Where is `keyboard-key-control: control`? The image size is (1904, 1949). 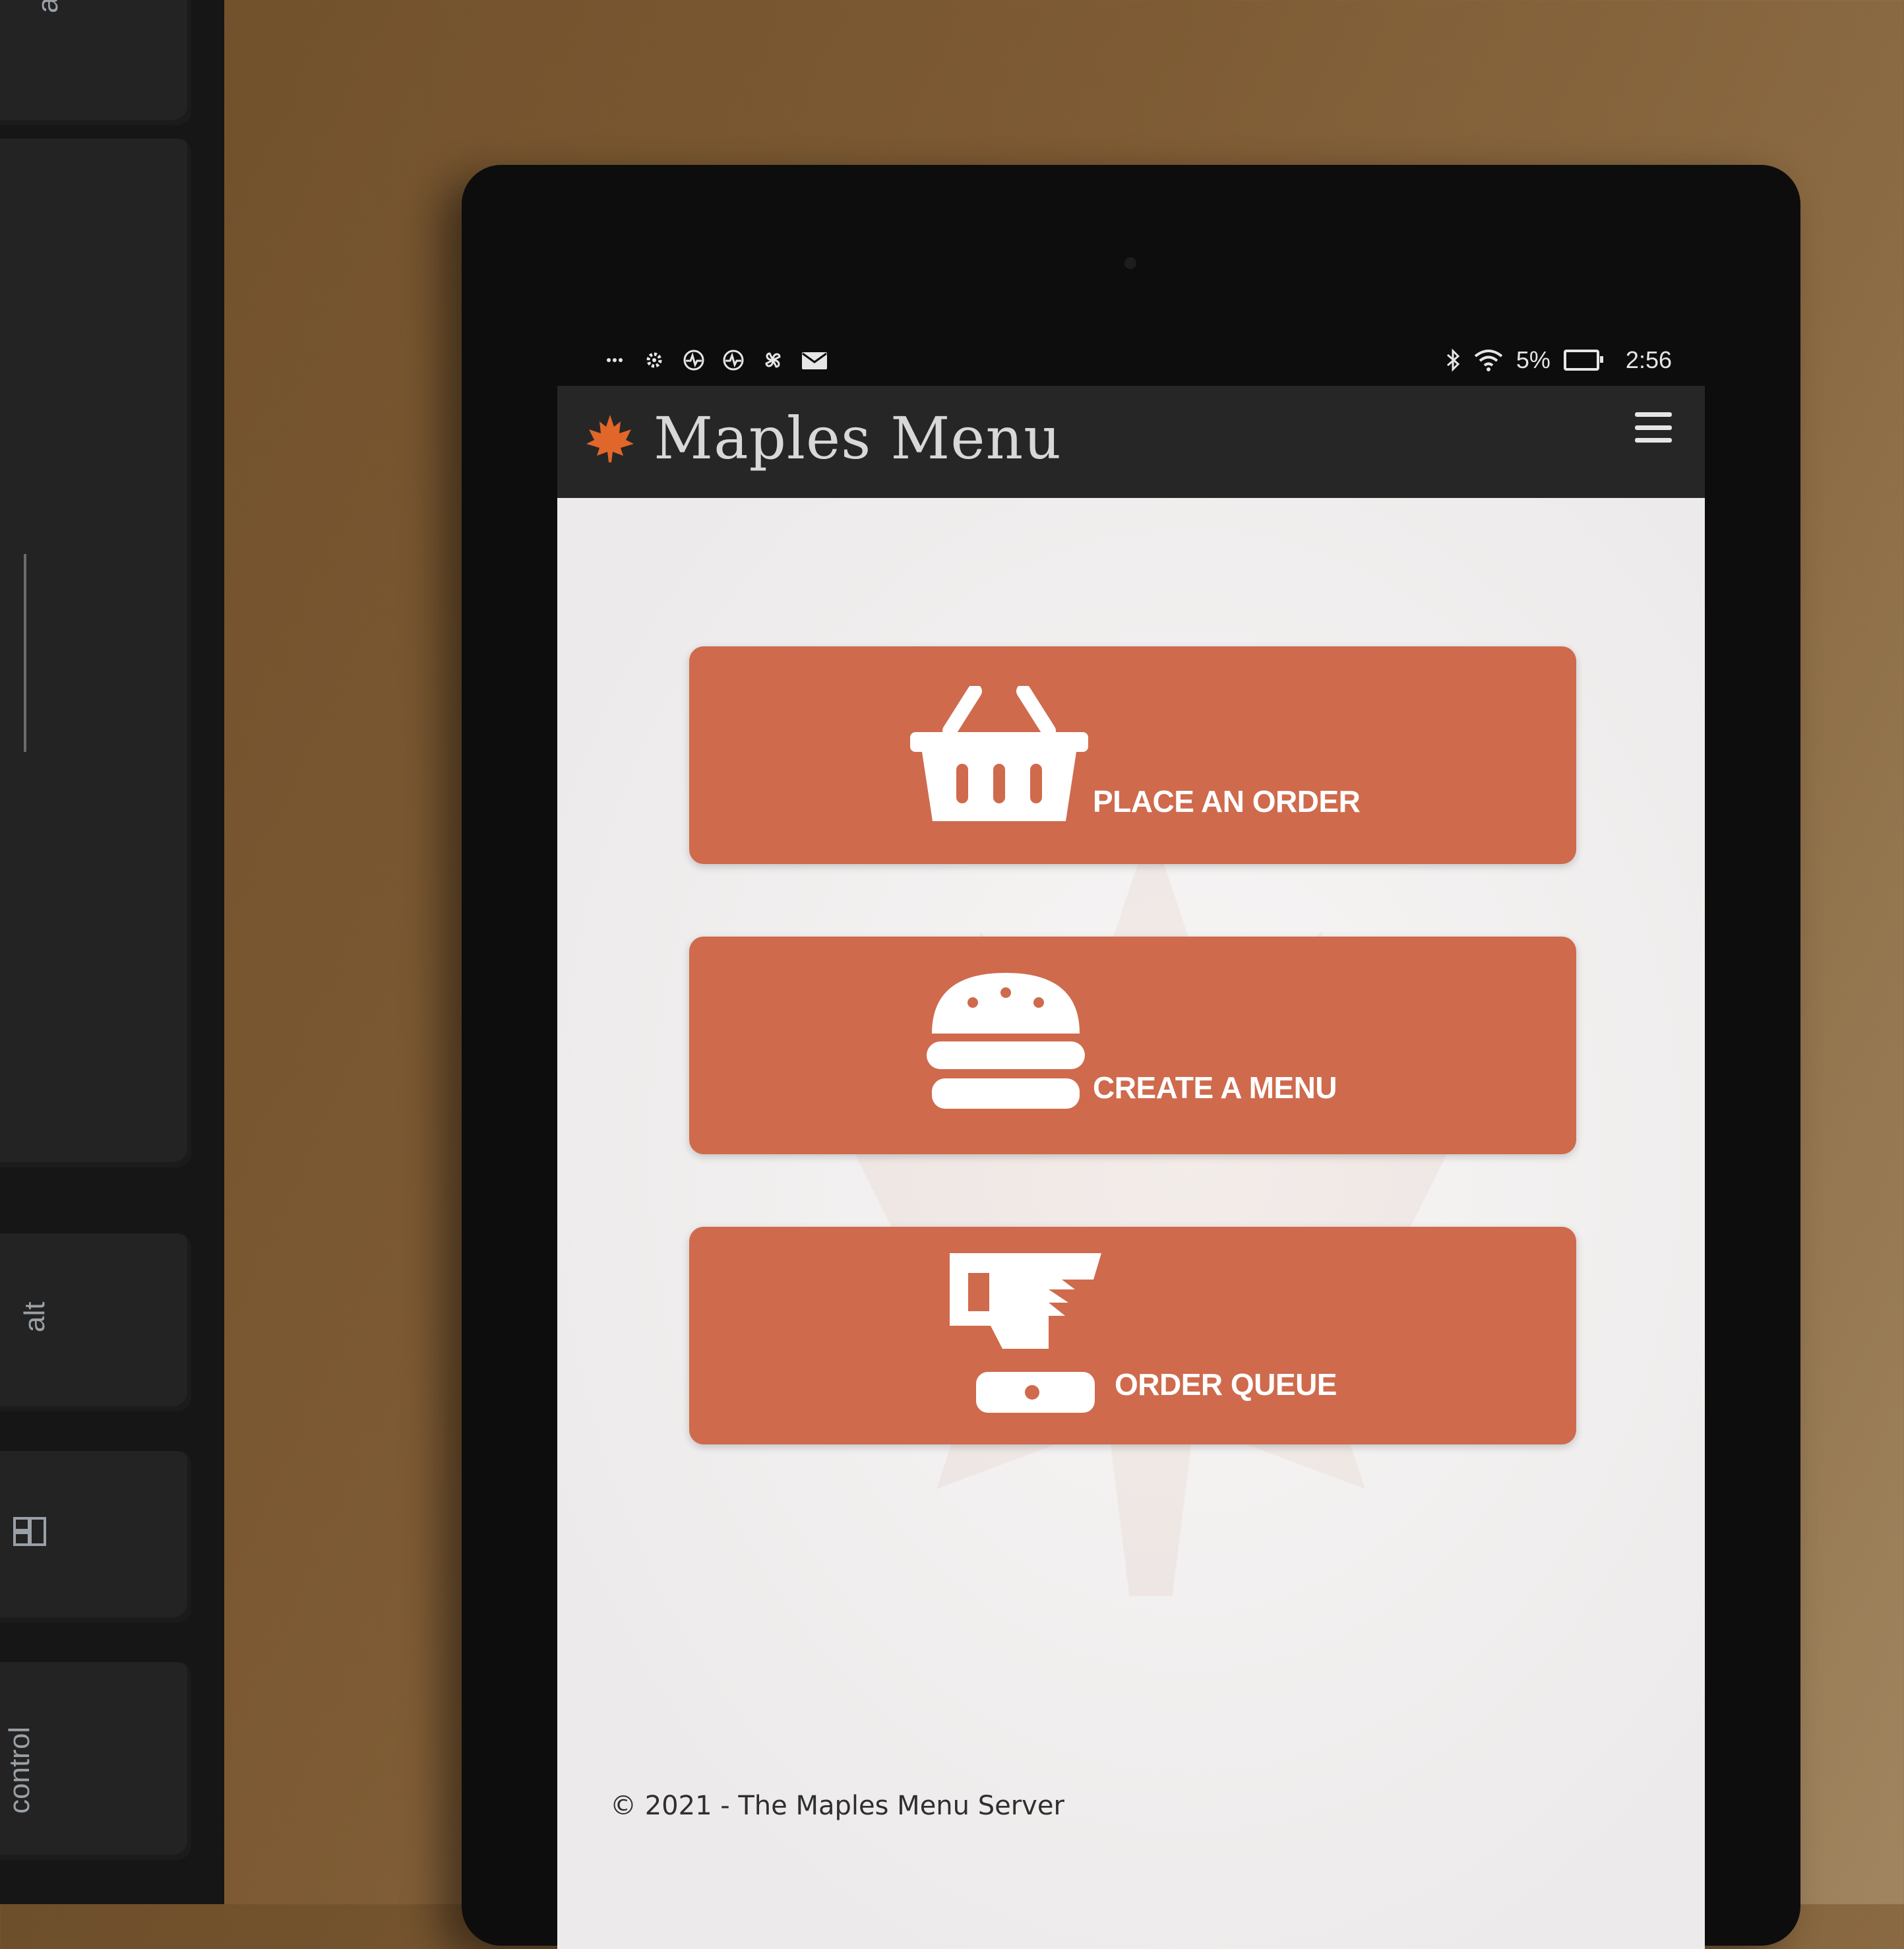
keyboard-key-control: control is located at coordinates (95, 1761).